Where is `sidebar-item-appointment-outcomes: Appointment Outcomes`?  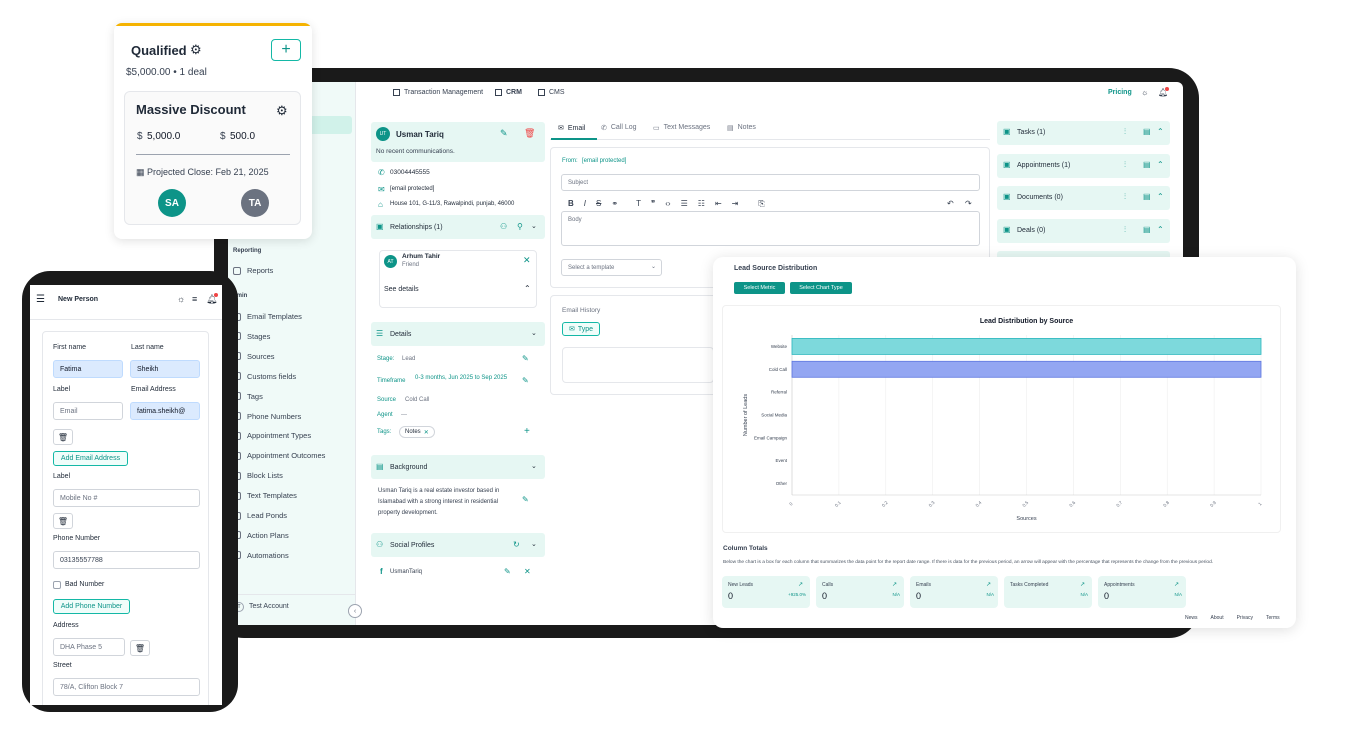
sidebar-item-appointment-outcomes: Appointment Outcomes is located at coordinates (279, 455).